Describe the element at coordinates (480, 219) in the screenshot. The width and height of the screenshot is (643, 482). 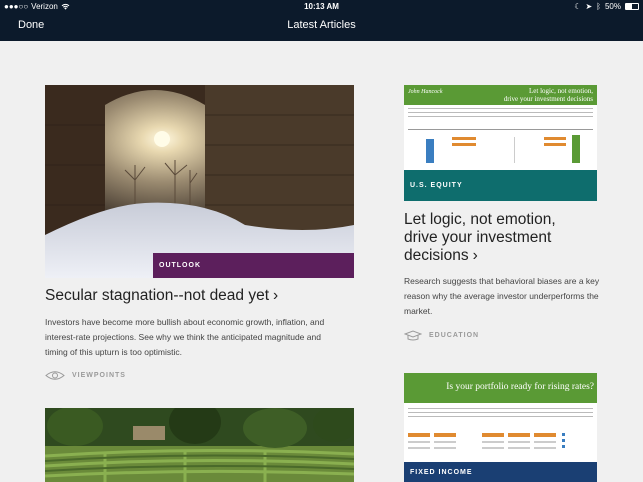
I see `headline-line-1: Let logic, not emotion,` at that location.